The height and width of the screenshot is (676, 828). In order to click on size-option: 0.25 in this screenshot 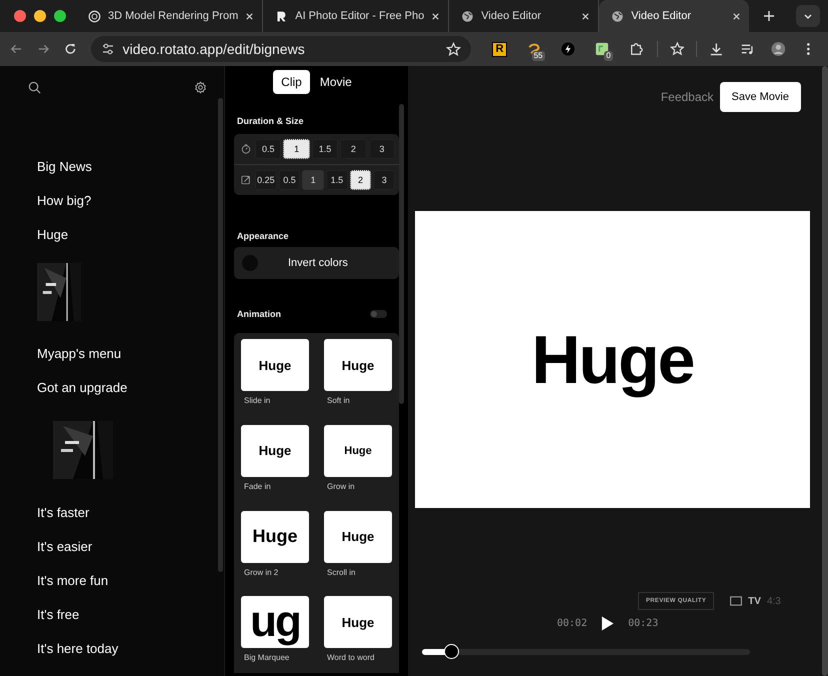, I will do `click(266, 180)`.